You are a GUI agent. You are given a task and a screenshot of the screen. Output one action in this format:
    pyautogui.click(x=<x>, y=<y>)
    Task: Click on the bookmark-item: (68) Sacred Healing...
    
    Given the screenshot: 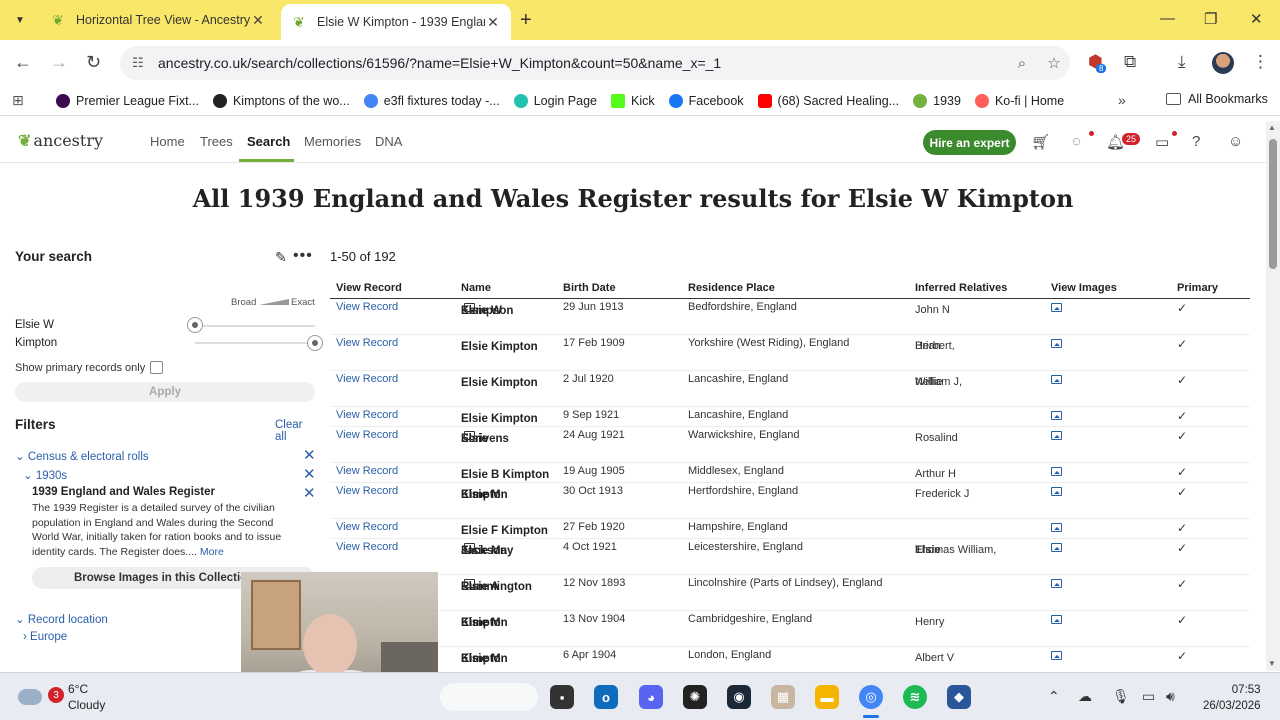 What is the action you would take?
    pyautogui.click(x=828, y=100)
    